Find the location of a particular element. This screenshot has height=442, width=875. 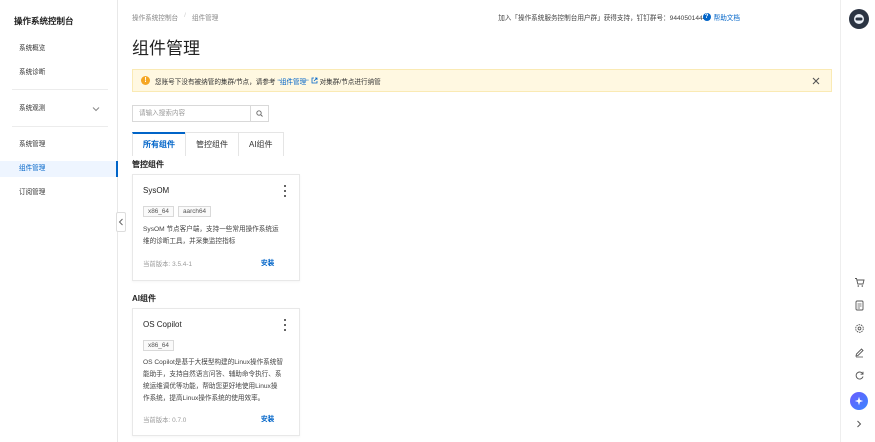

warning-icon: ! is located at coordinates (145, 80).